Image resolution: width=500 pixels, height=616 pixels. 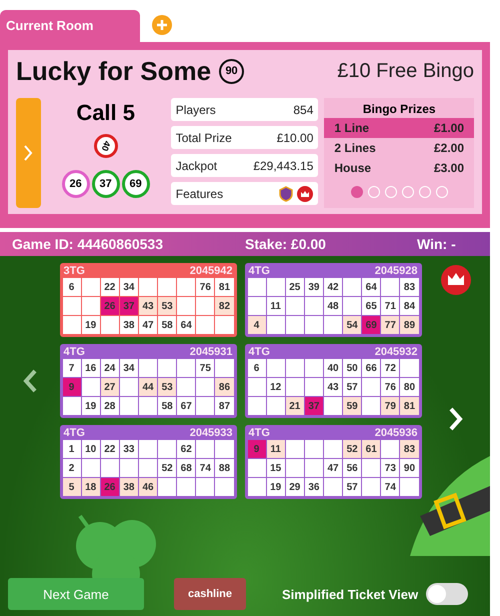 I want to click on number-cell: 57, so click(x=352, y=487).